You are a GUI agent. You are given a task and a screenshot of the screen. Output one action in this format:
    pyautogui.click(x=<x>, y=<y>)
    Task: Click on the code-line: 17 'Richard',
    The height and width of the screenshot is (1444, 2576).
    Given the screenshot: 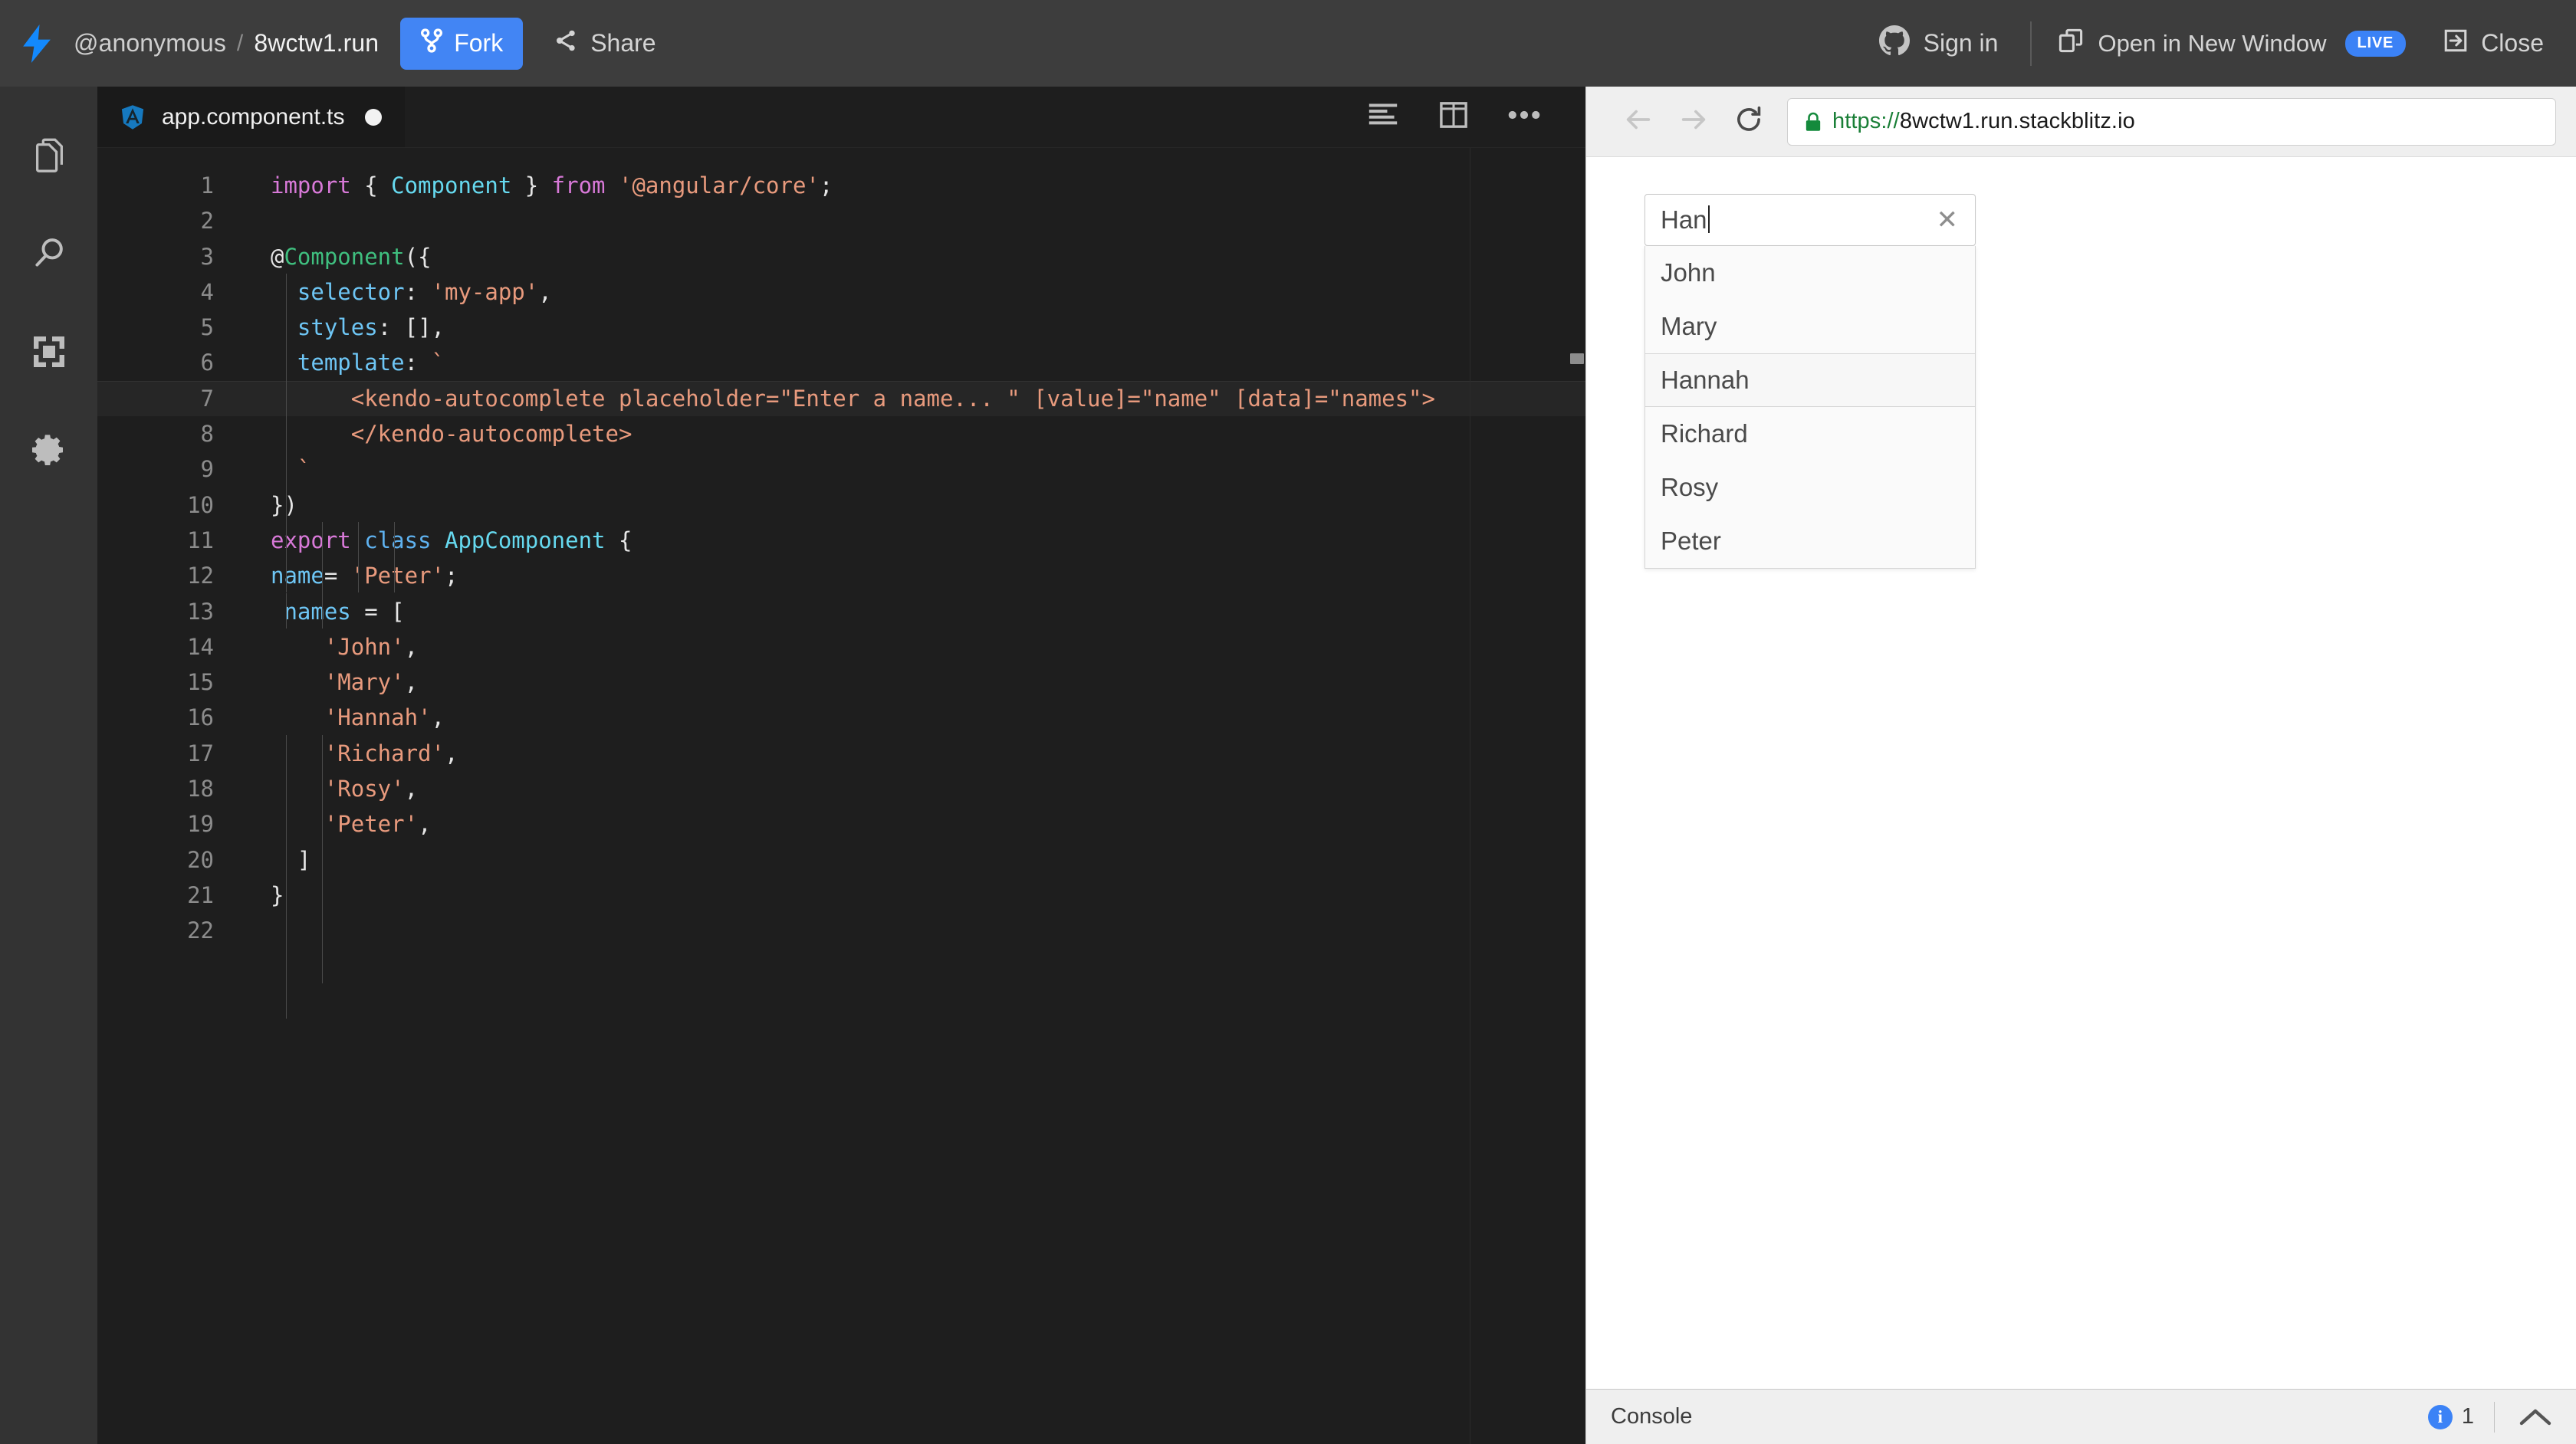 What is the action you would take?
    pyautogui.click(x=841, y=753)
    